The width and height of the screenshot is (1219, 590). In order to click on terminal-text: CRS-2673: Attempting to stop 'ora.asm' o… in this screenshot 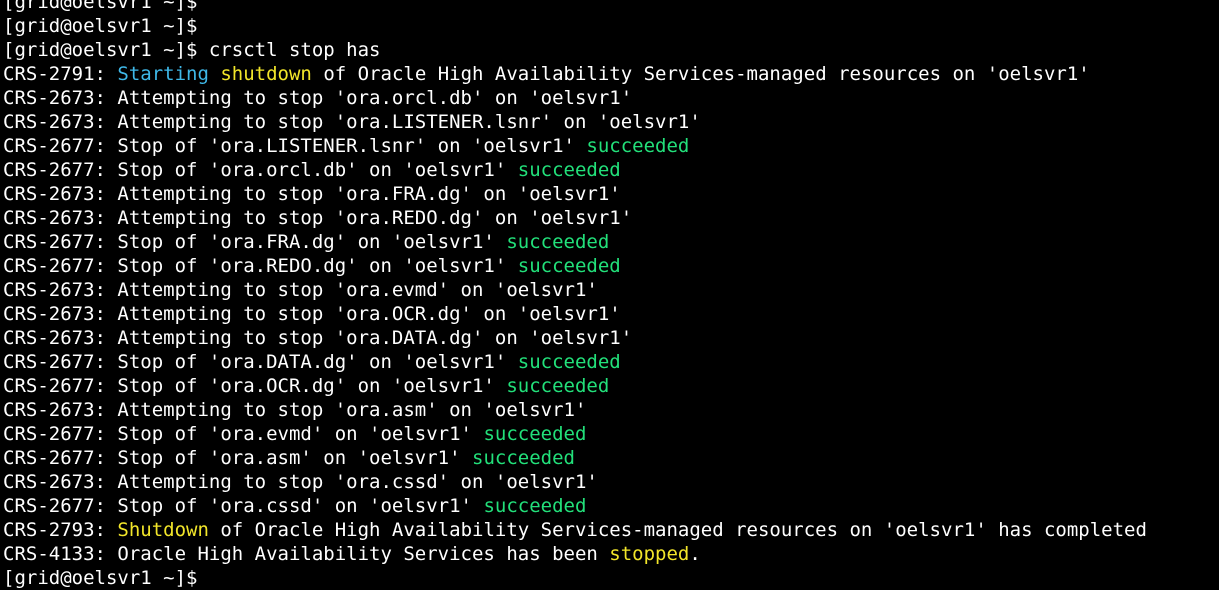, I will do `click(295, 410)`.